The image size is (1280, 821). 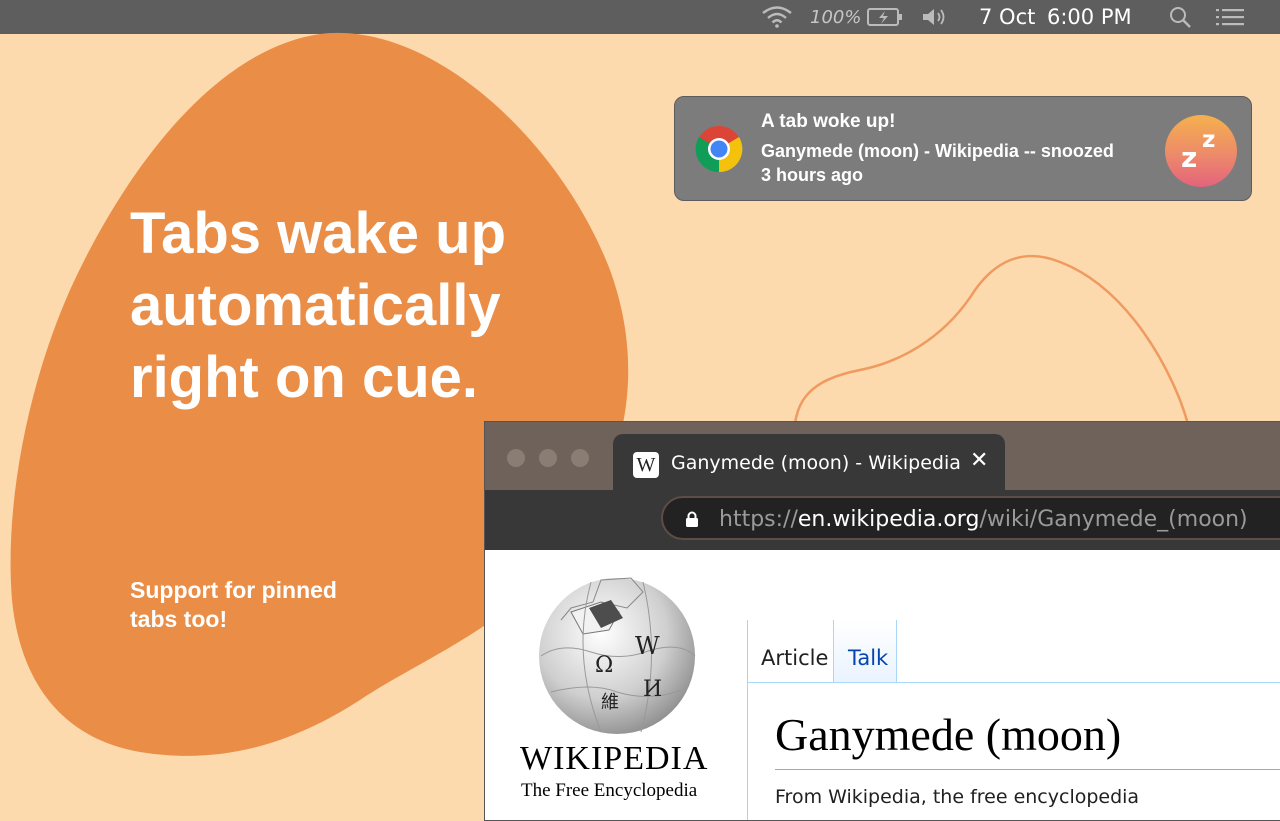 I want to click on browser-titlebar: W Ganymede (moon) - Wikipedia ✕, so click(x=882, y=458).